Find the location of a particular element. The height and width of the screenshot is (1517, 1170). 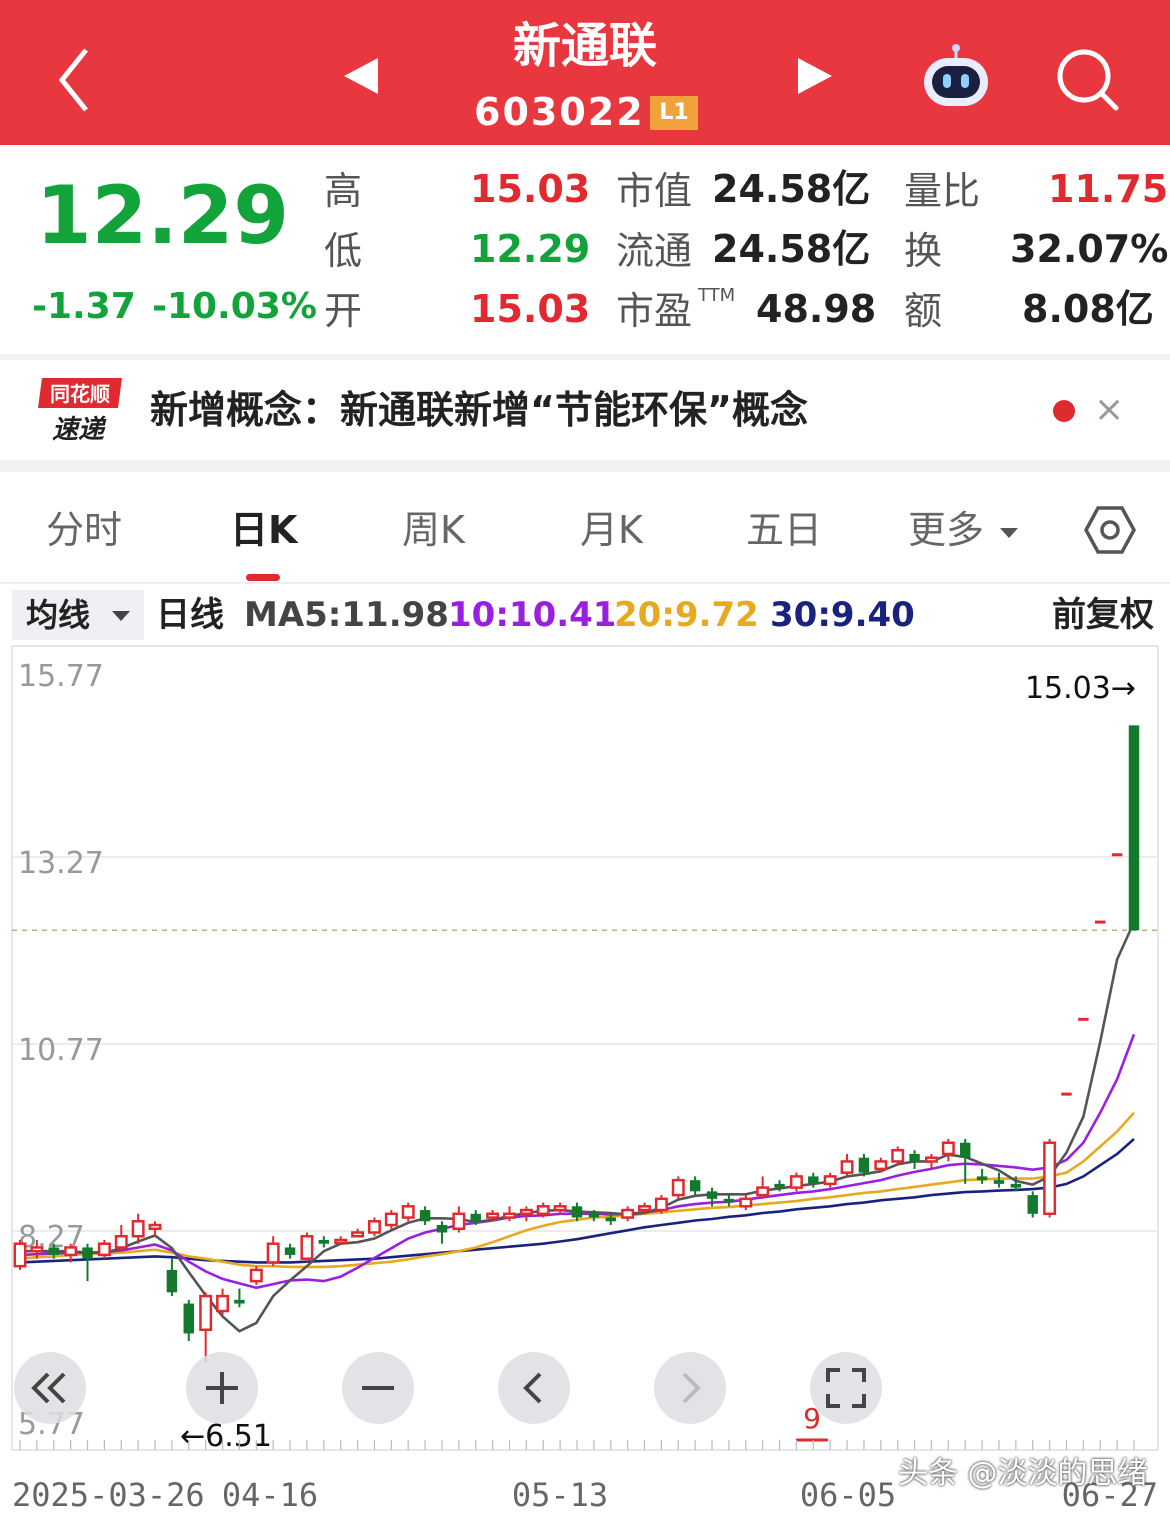

min-price-label: ←6.51 is located at coordinates (226, 1436).